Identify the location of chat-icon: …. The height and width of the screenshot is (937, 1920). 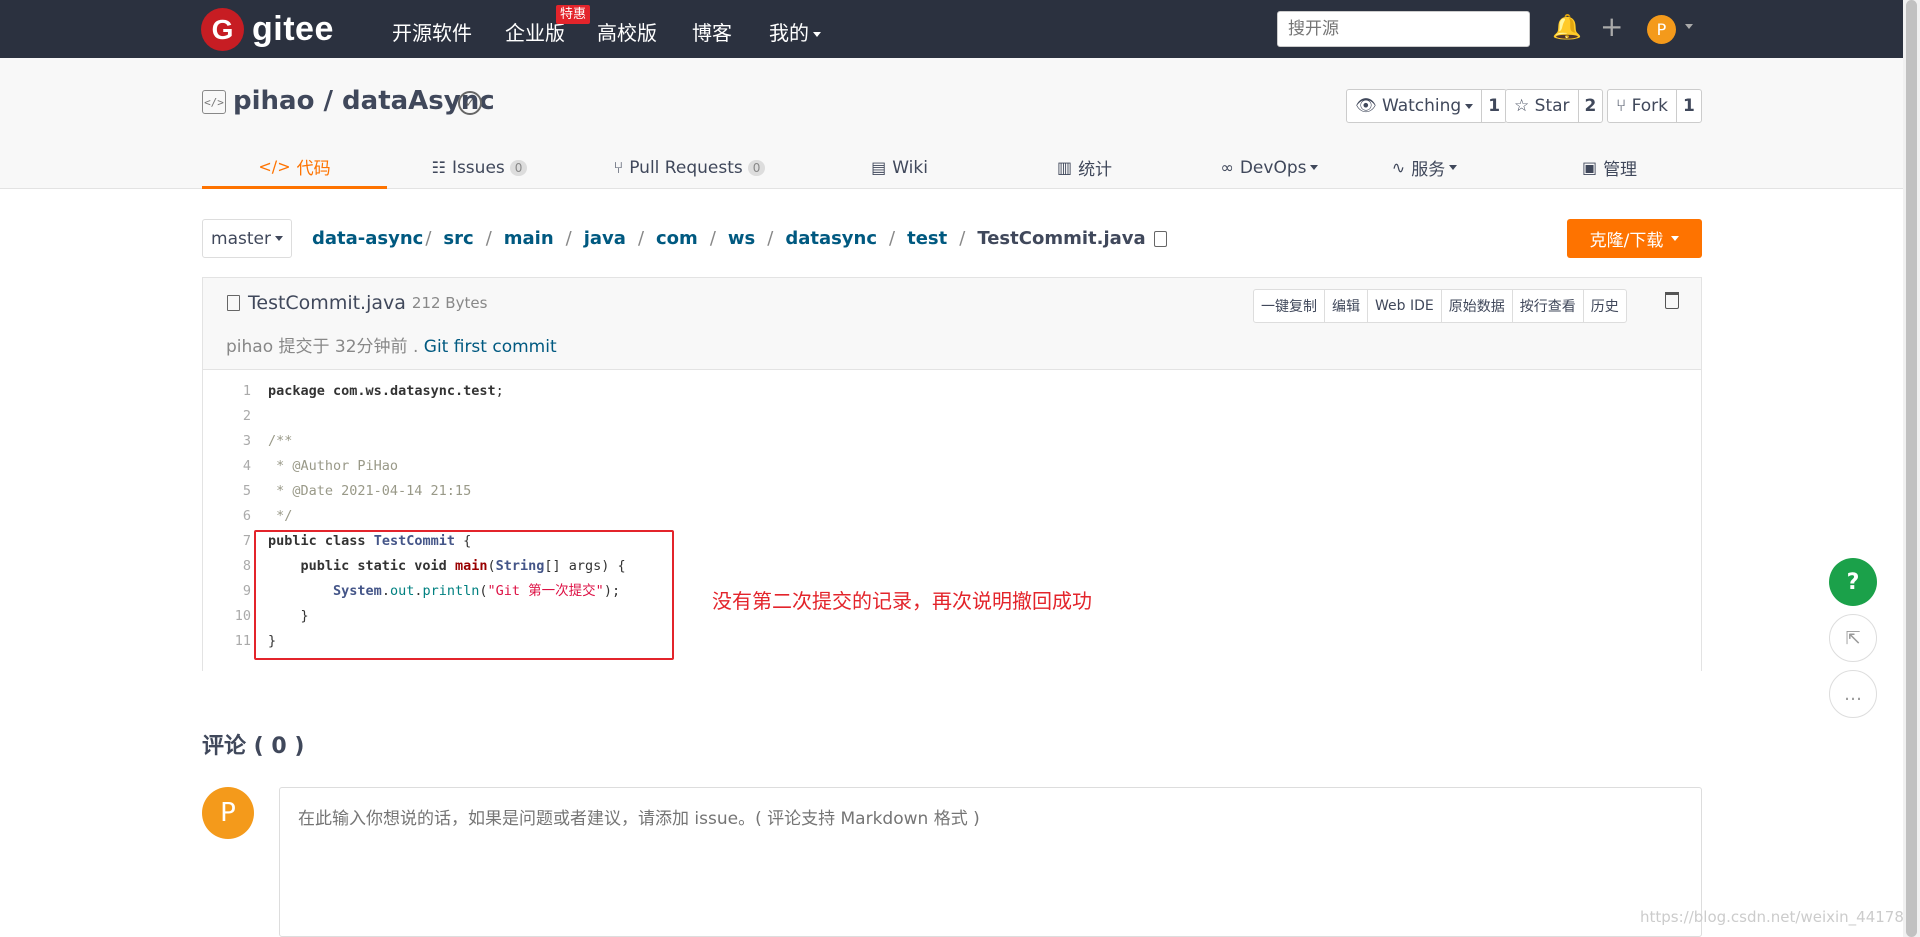
(1853, 694).